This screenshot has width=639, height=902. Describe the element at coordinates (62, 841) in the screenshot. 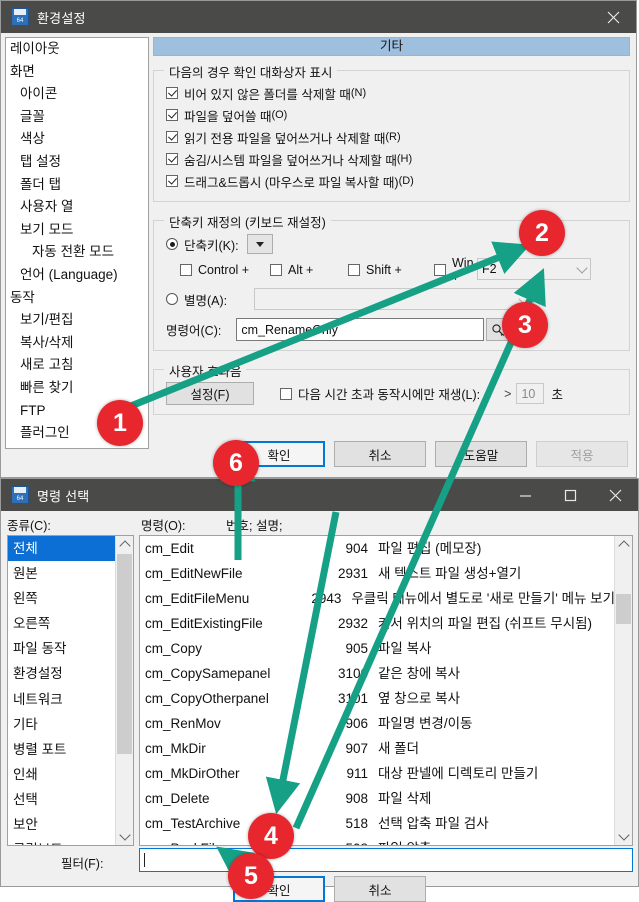

I see `category-item-12: 클립보드` at that location.